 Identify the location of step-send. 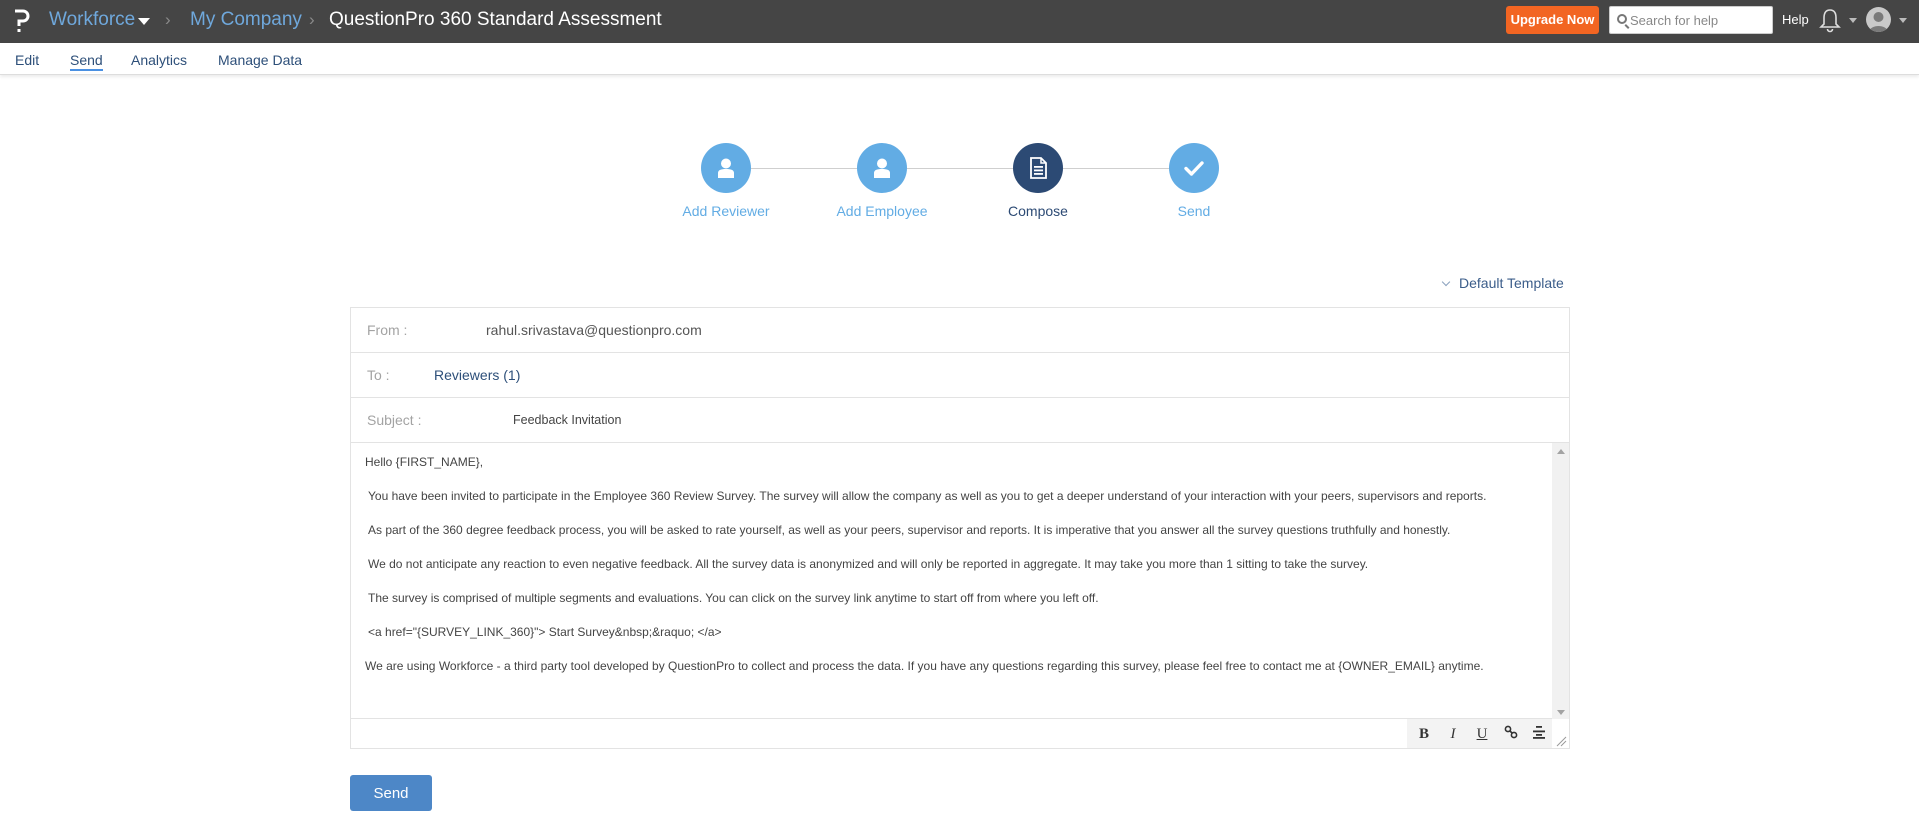
(1194, 168).